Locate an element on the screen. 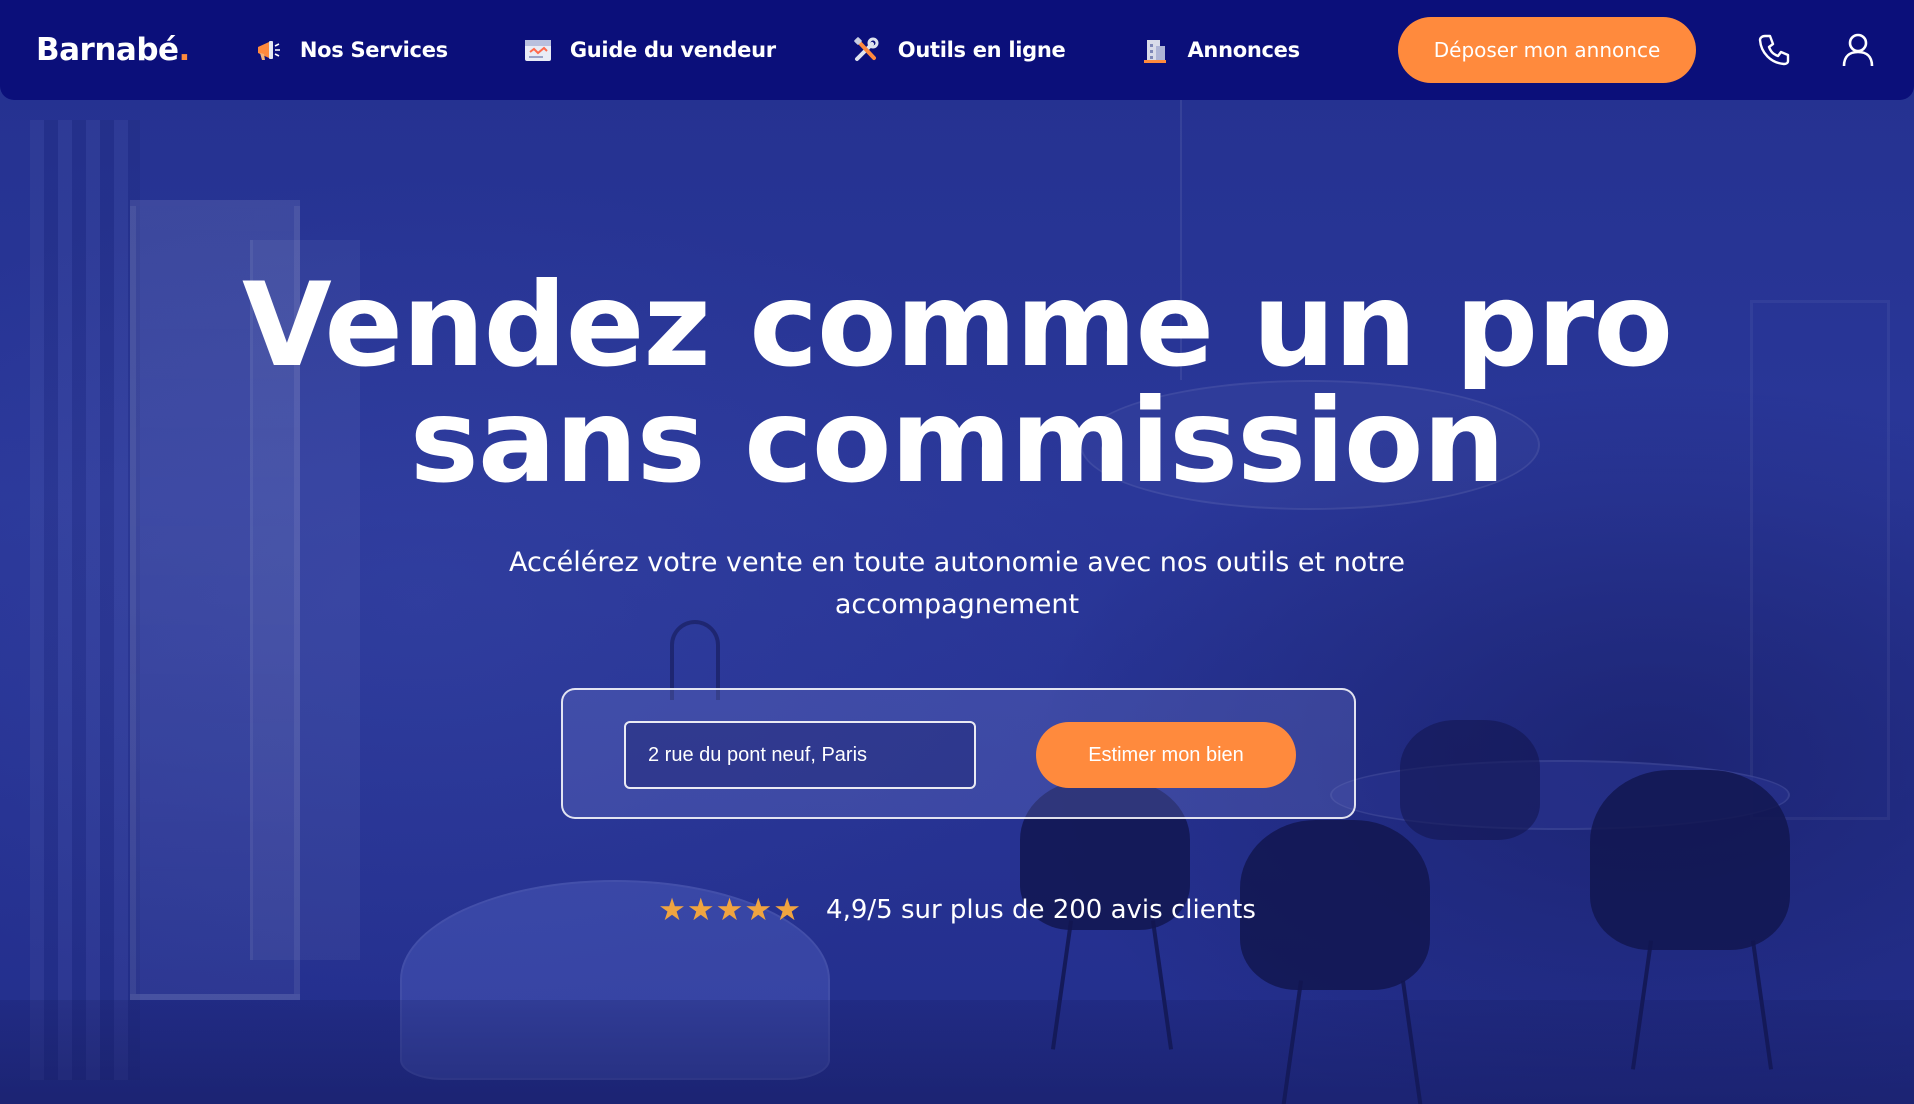 The width and height of the screenshot is (1914, 1104). address-input is located at coordinates (800, 755).